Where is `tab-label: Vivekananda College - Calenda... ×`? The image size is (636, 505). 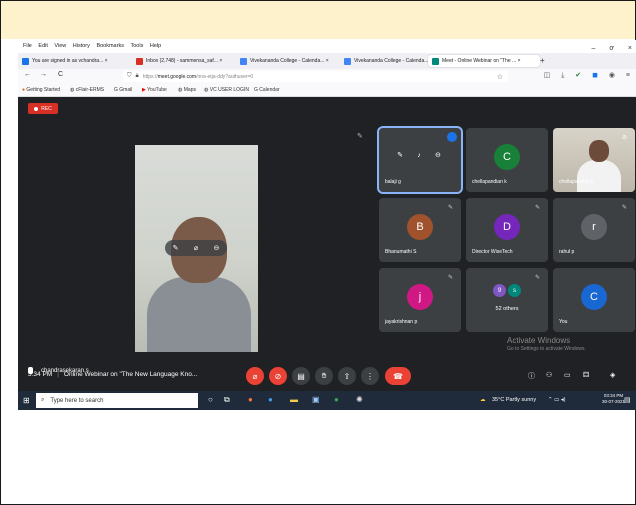
tab-label: Vivekananda College - Calenda... × is located at coordinates (393, 61).